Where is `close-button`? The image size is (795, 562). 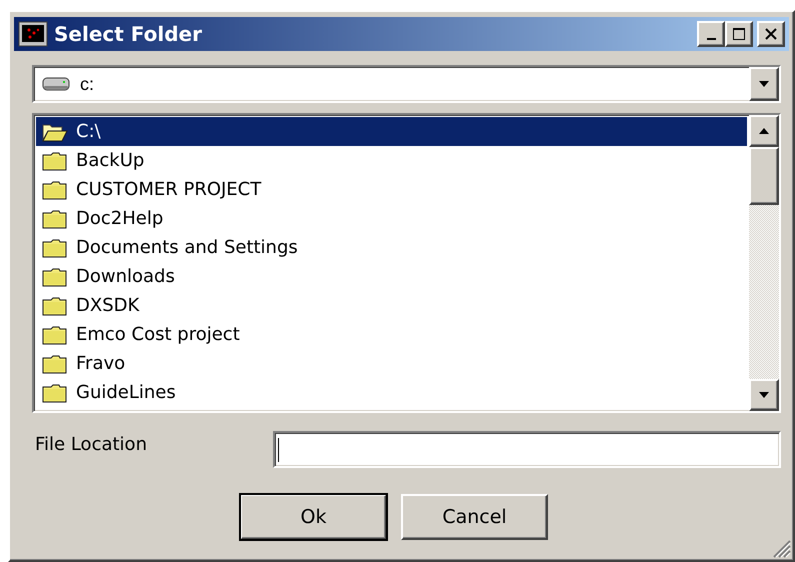
close-button is located at coordinates (771, 34).